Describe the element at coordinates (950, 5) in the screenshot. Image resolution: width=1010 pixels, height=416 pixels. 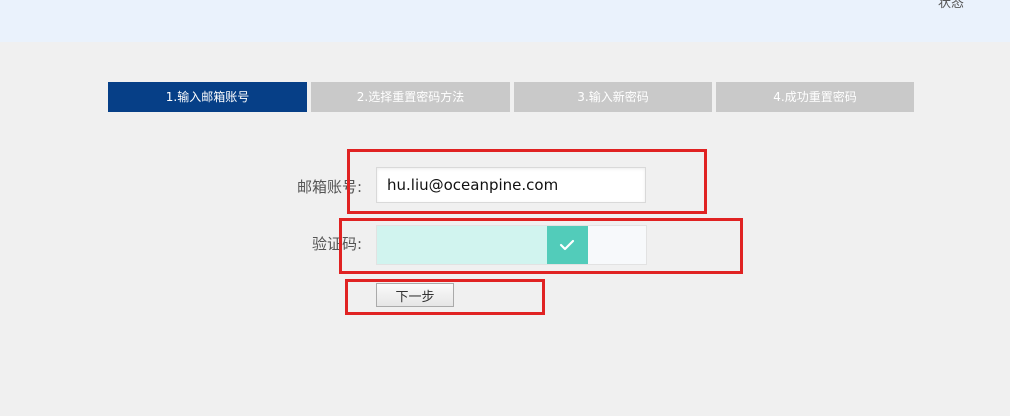
I see `top-corner-text: 状态` at that location.